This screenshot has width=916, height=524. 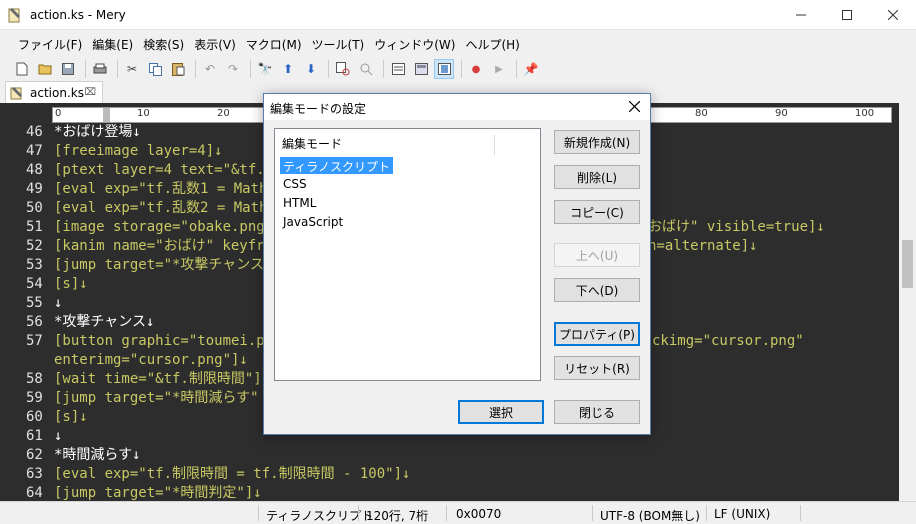 I want to click on ruler-label: 100, so click(x=865, y=113).